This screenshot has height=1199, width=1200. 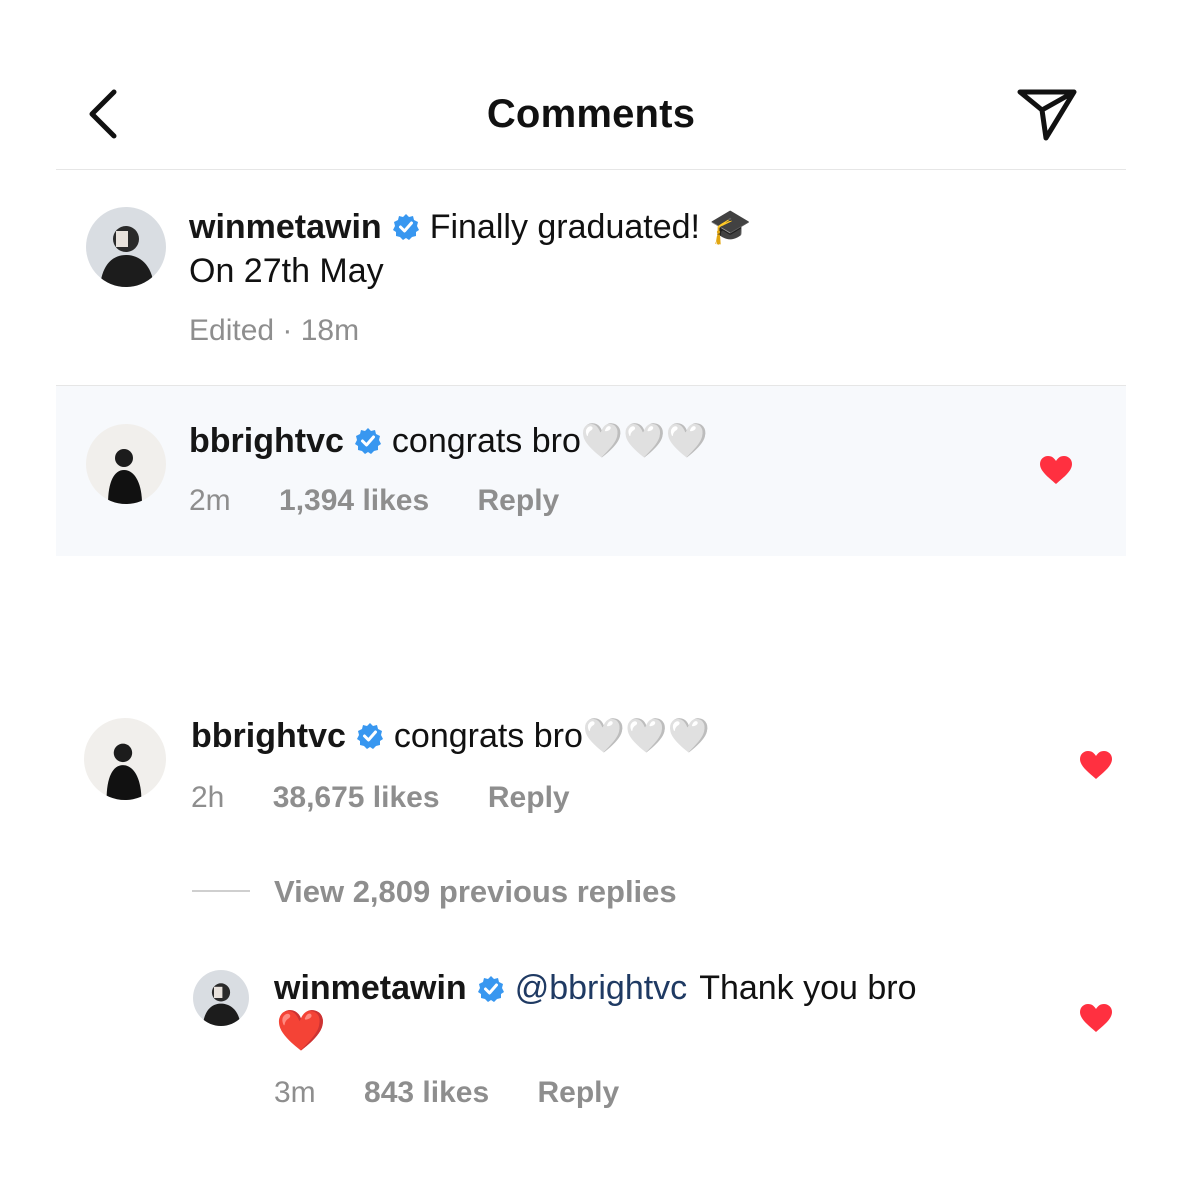 What do you see at coordinates (591, 471) in the screenshot?
I see `highlighted-comment-background` at bounding box center [591, 471].